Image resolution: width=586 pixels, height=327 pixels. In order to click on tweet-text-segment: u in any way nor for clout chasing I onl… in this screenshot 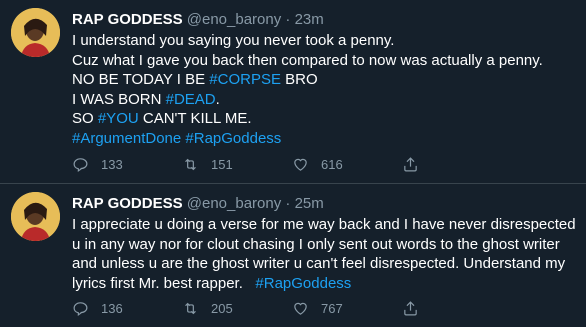, I will do `click(316, 244)`.